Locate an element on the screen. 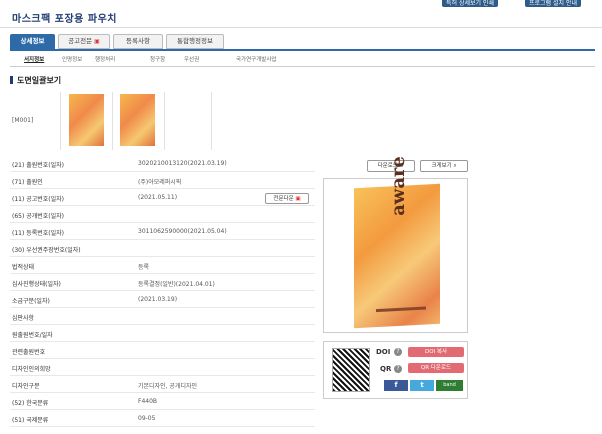 This screenshot has height=434, width=602. zoom-button: 크게보기 ⌕ is located at coordinates (444, 166).